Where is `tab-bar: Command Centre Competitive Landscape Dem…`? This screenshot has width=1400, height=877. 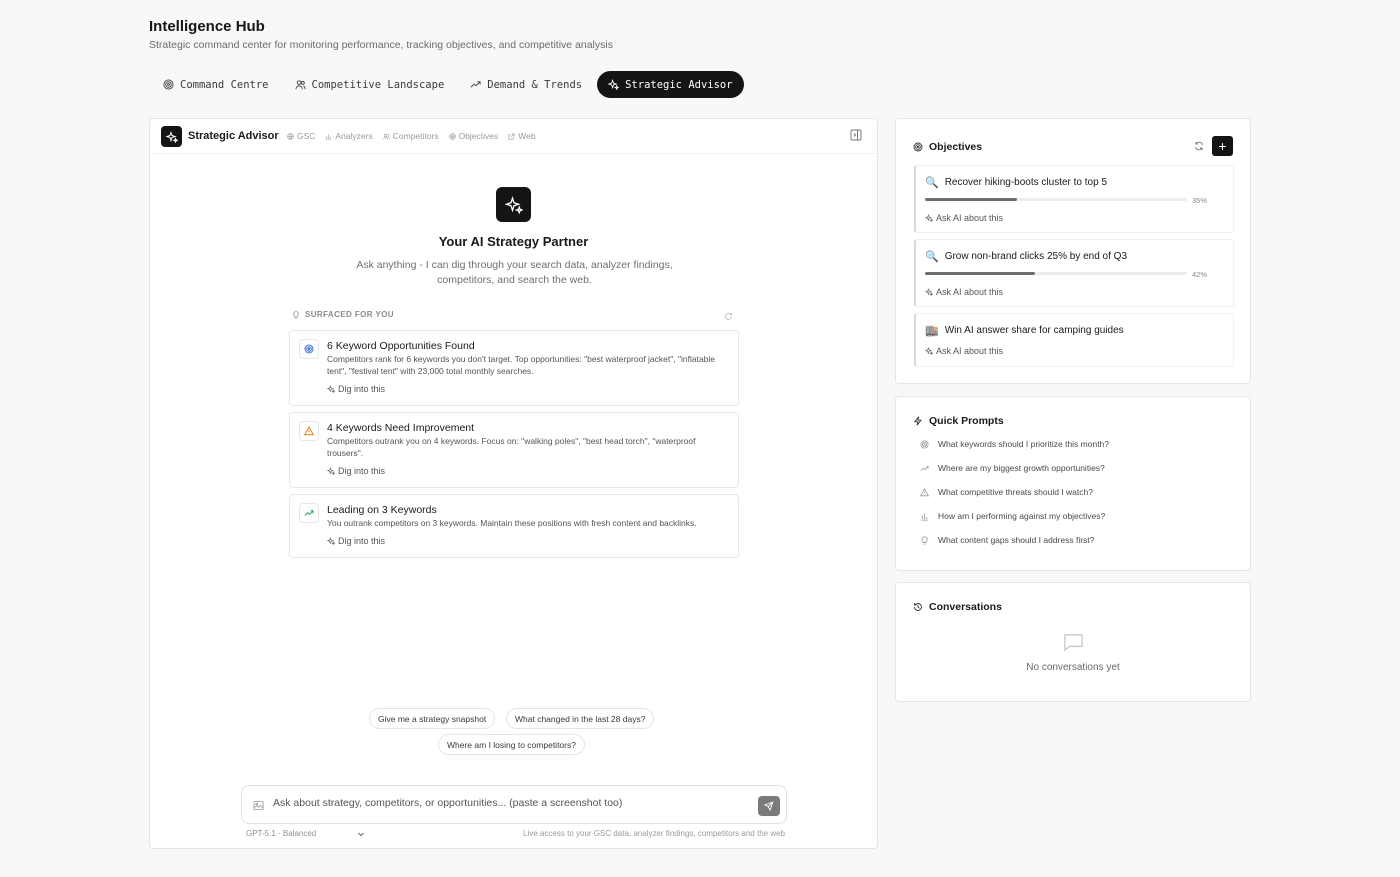
tab-bar: Command Centre Competitive Landscape Dem… is located at coordinates (448, 85).